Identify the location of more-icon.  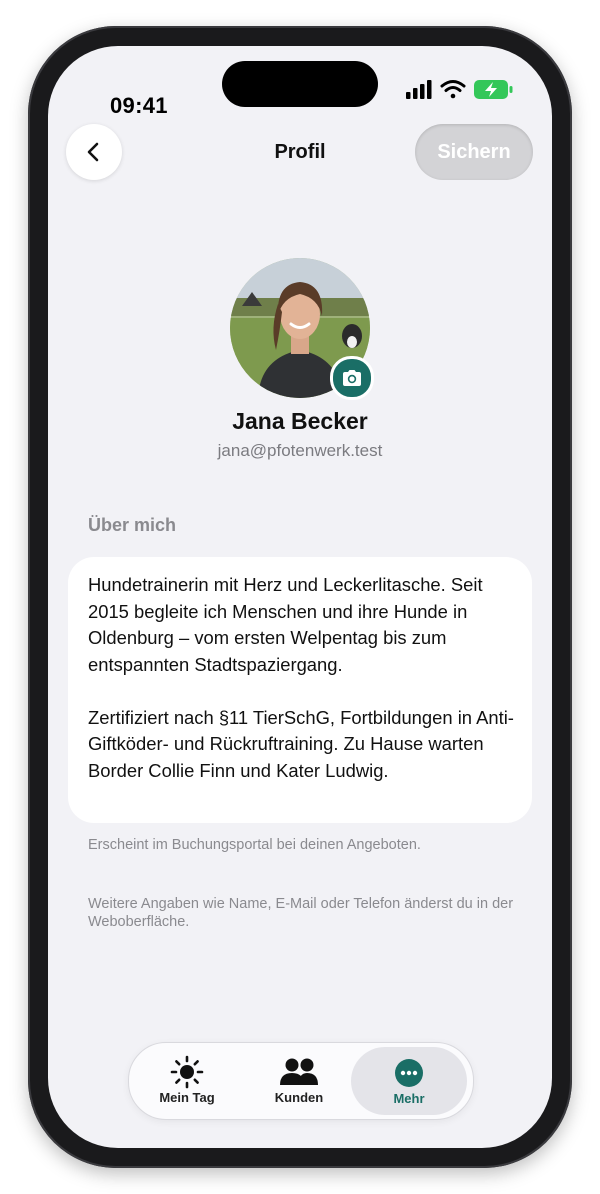
(409, 1073).